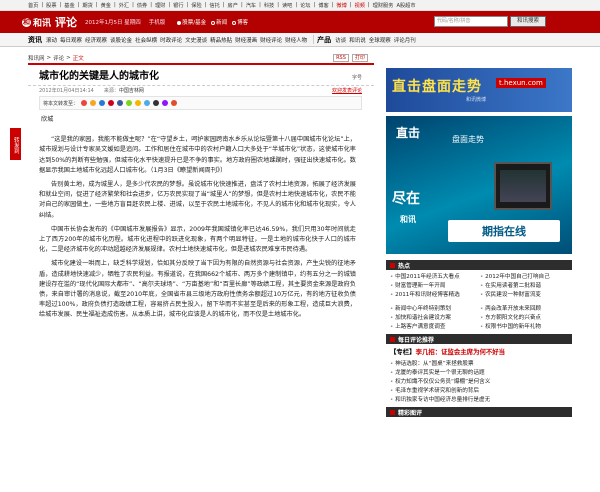 This screenshot has height=492, width=600. I want to click on list-row: 2011年和讯财经博客精选农民建设一种财富流变, so click(480, 295).